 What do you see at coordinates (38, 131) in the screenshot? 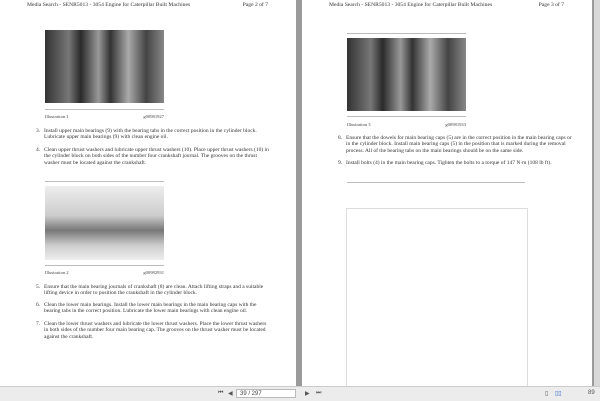
I see `step-number: 3.` at bounding box center [38, 131].